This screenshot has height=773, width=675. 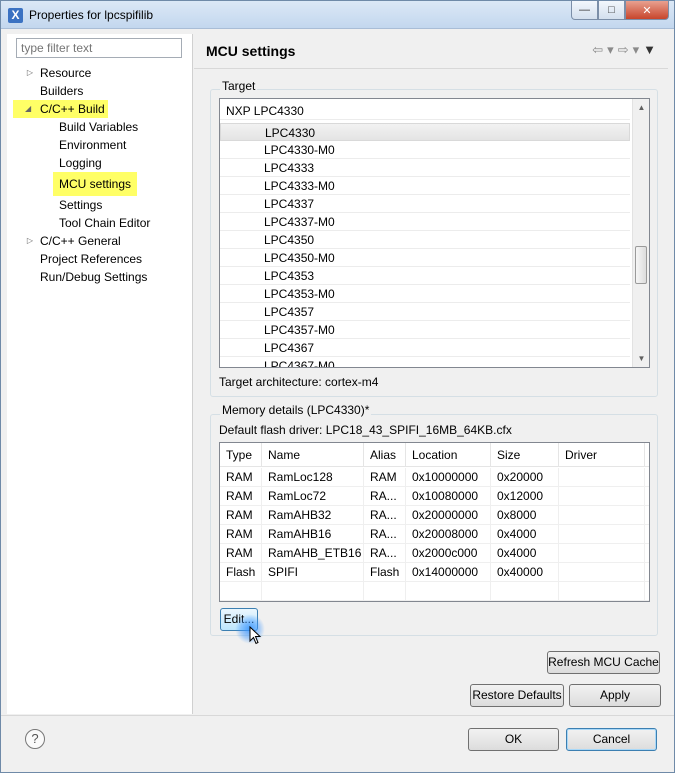 What do you see at coordinates (313, 572) in the screenshot?
I see `cell-name: SPIFI` at bounding box center [313, 572].